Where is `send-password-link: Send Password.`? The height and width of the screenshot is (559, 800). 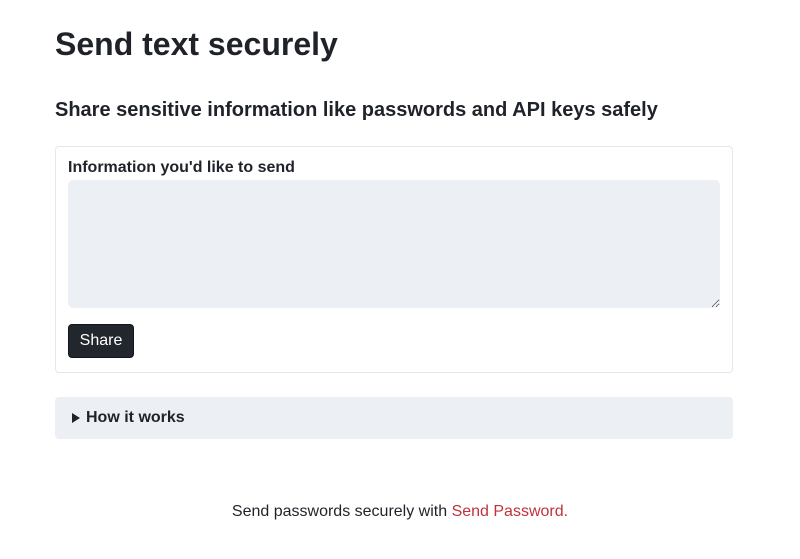
send-password-link: Send Password. is located at coordinates (510, 511).